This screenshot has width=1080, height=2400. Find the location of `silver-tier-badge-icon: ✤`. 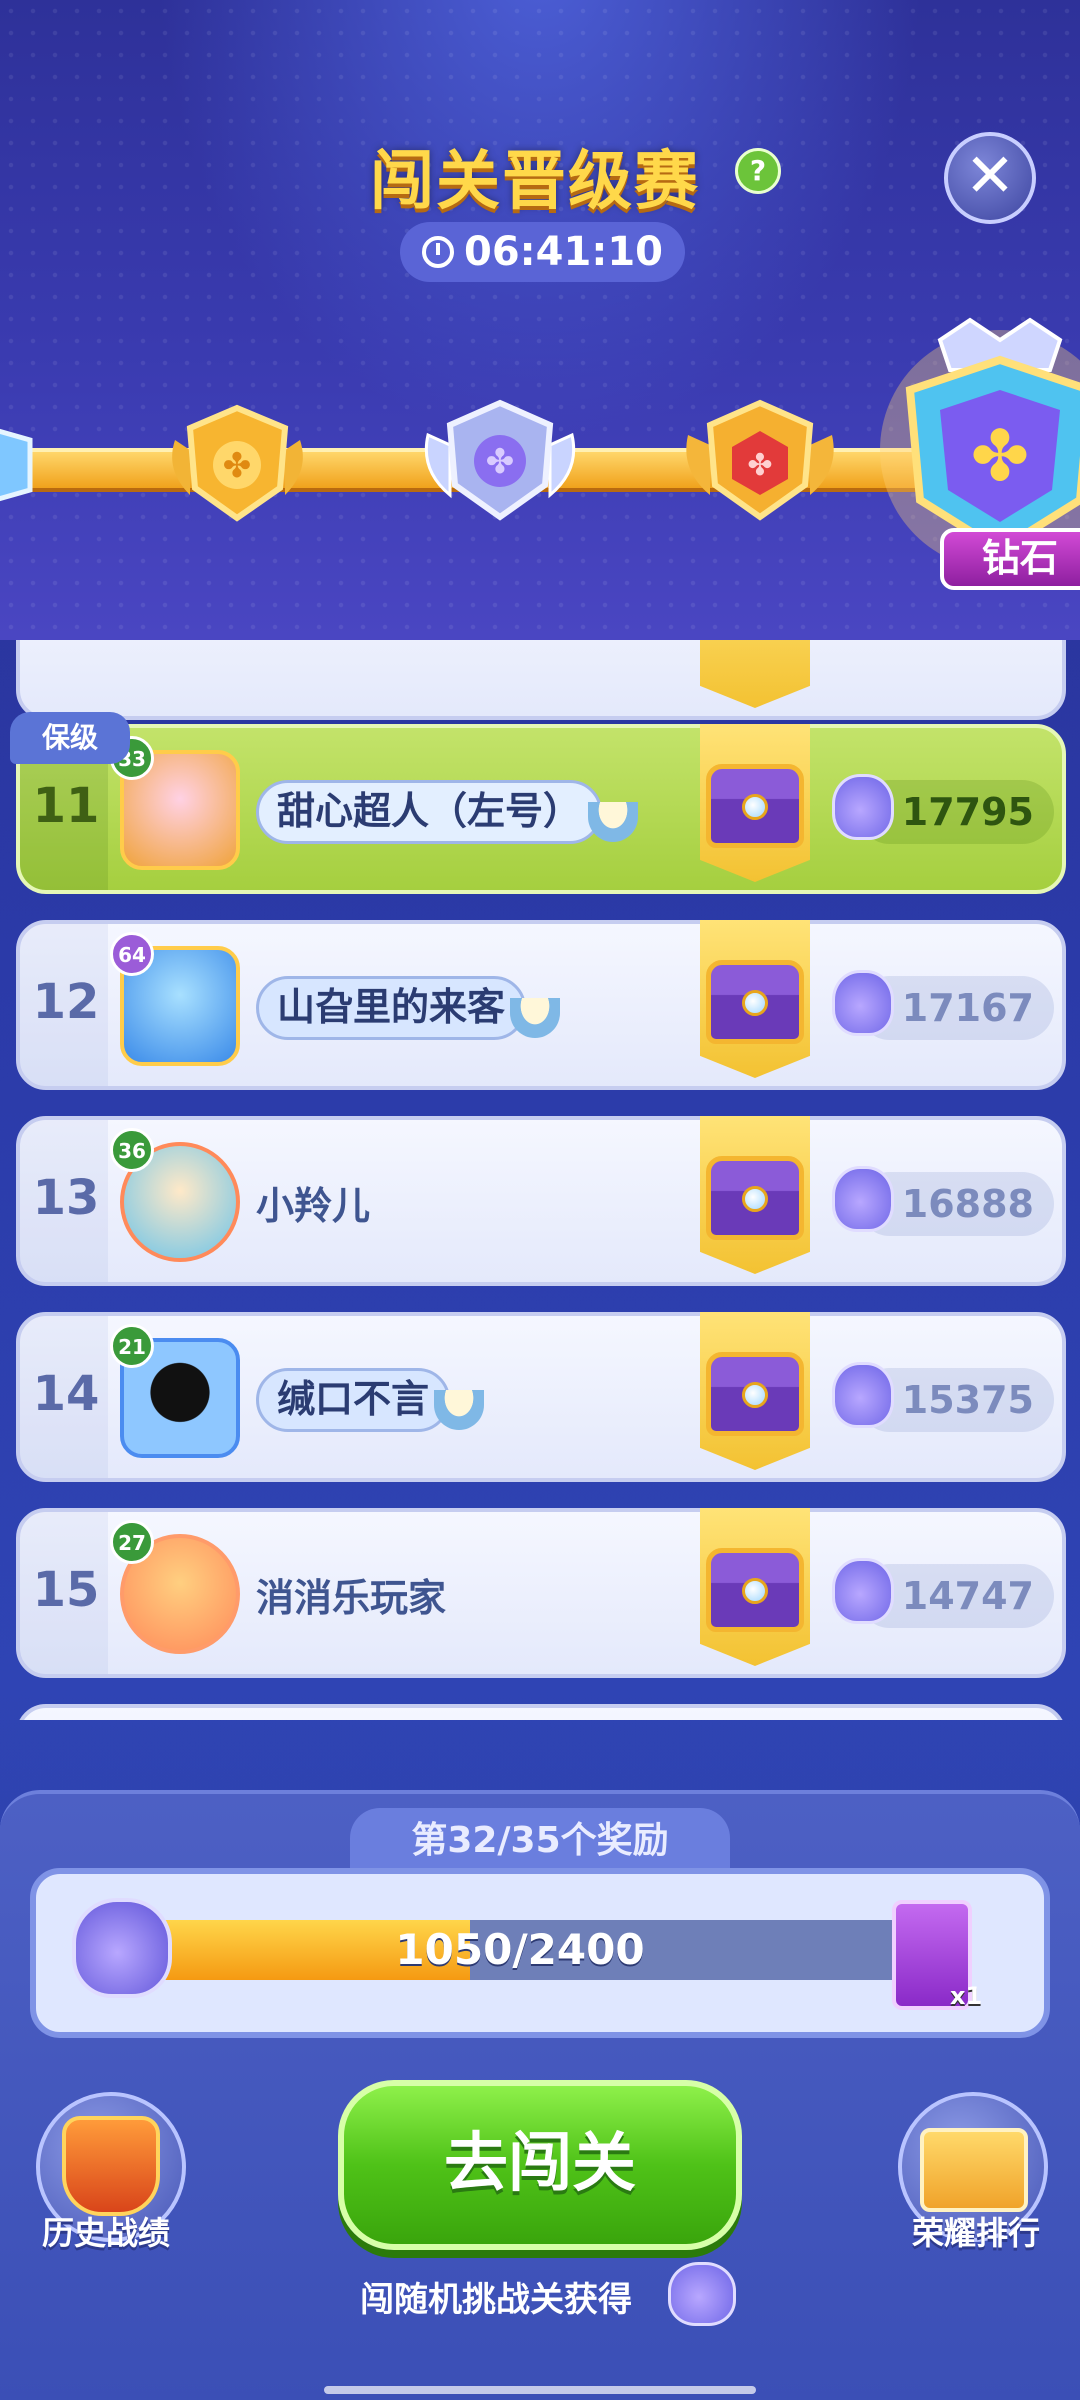

silver-tier-badge-icon: ✤ is located at coordinates (500, 460).